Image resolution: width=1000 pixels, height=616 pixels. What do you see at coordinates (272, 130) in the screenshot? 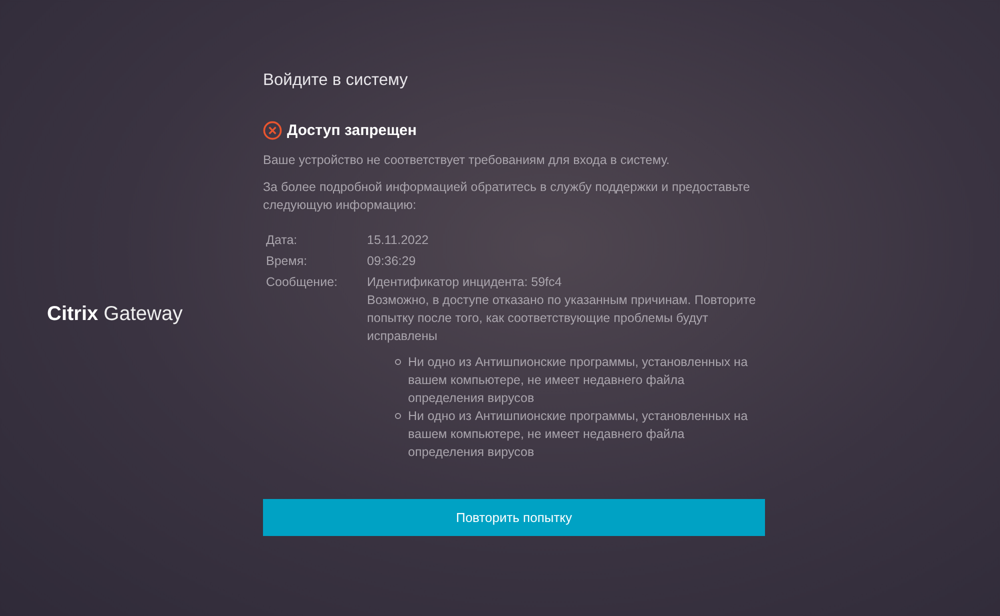
I see `error-icon` at bounding box center [272, 130].